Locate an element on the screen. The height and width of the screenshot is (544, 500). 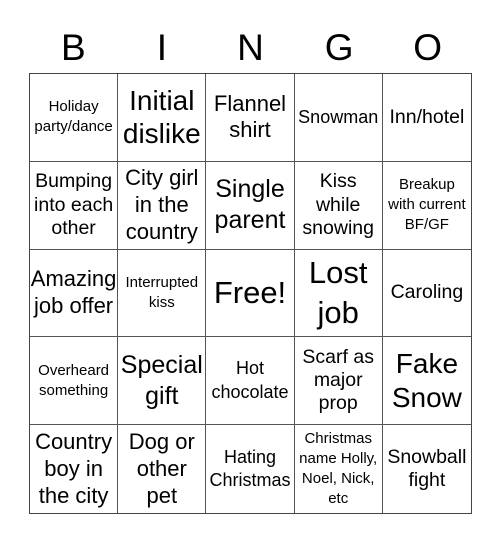
bingo-cell: Snowman is located at coordinates (338, 118).